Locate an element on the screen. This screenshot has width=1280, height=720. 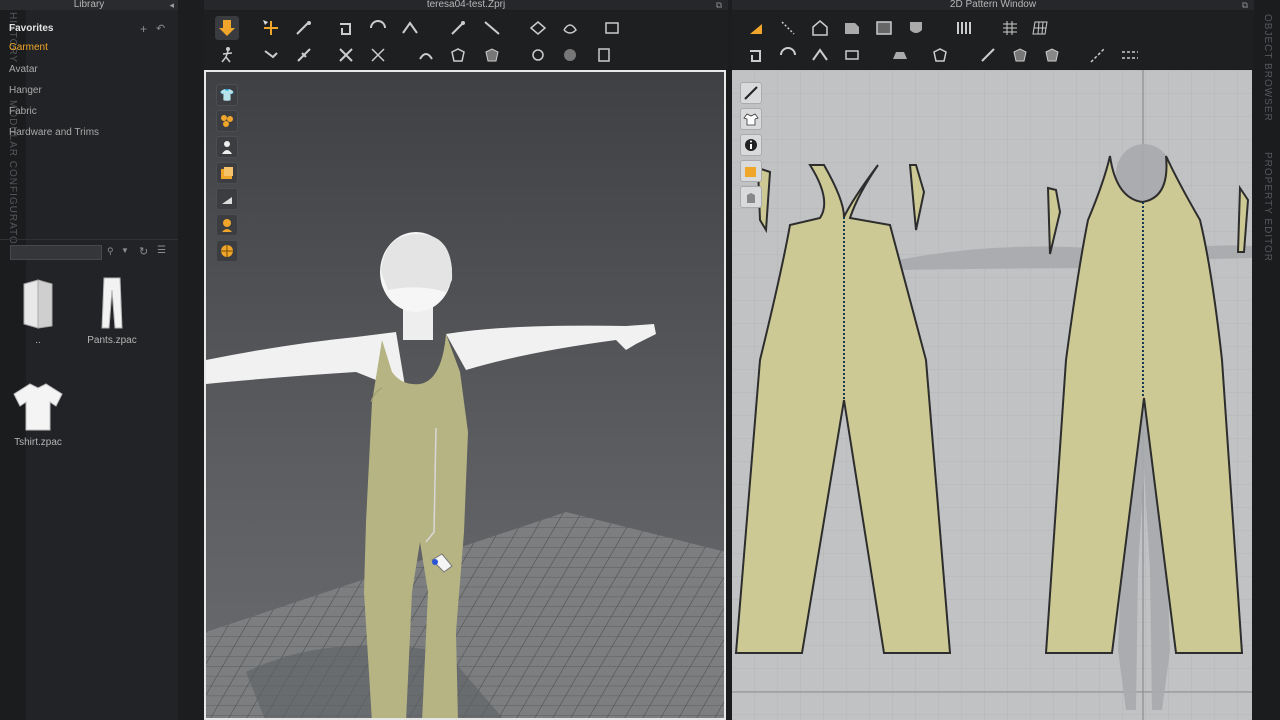
iron-icon is located at coordinates (900, 55).